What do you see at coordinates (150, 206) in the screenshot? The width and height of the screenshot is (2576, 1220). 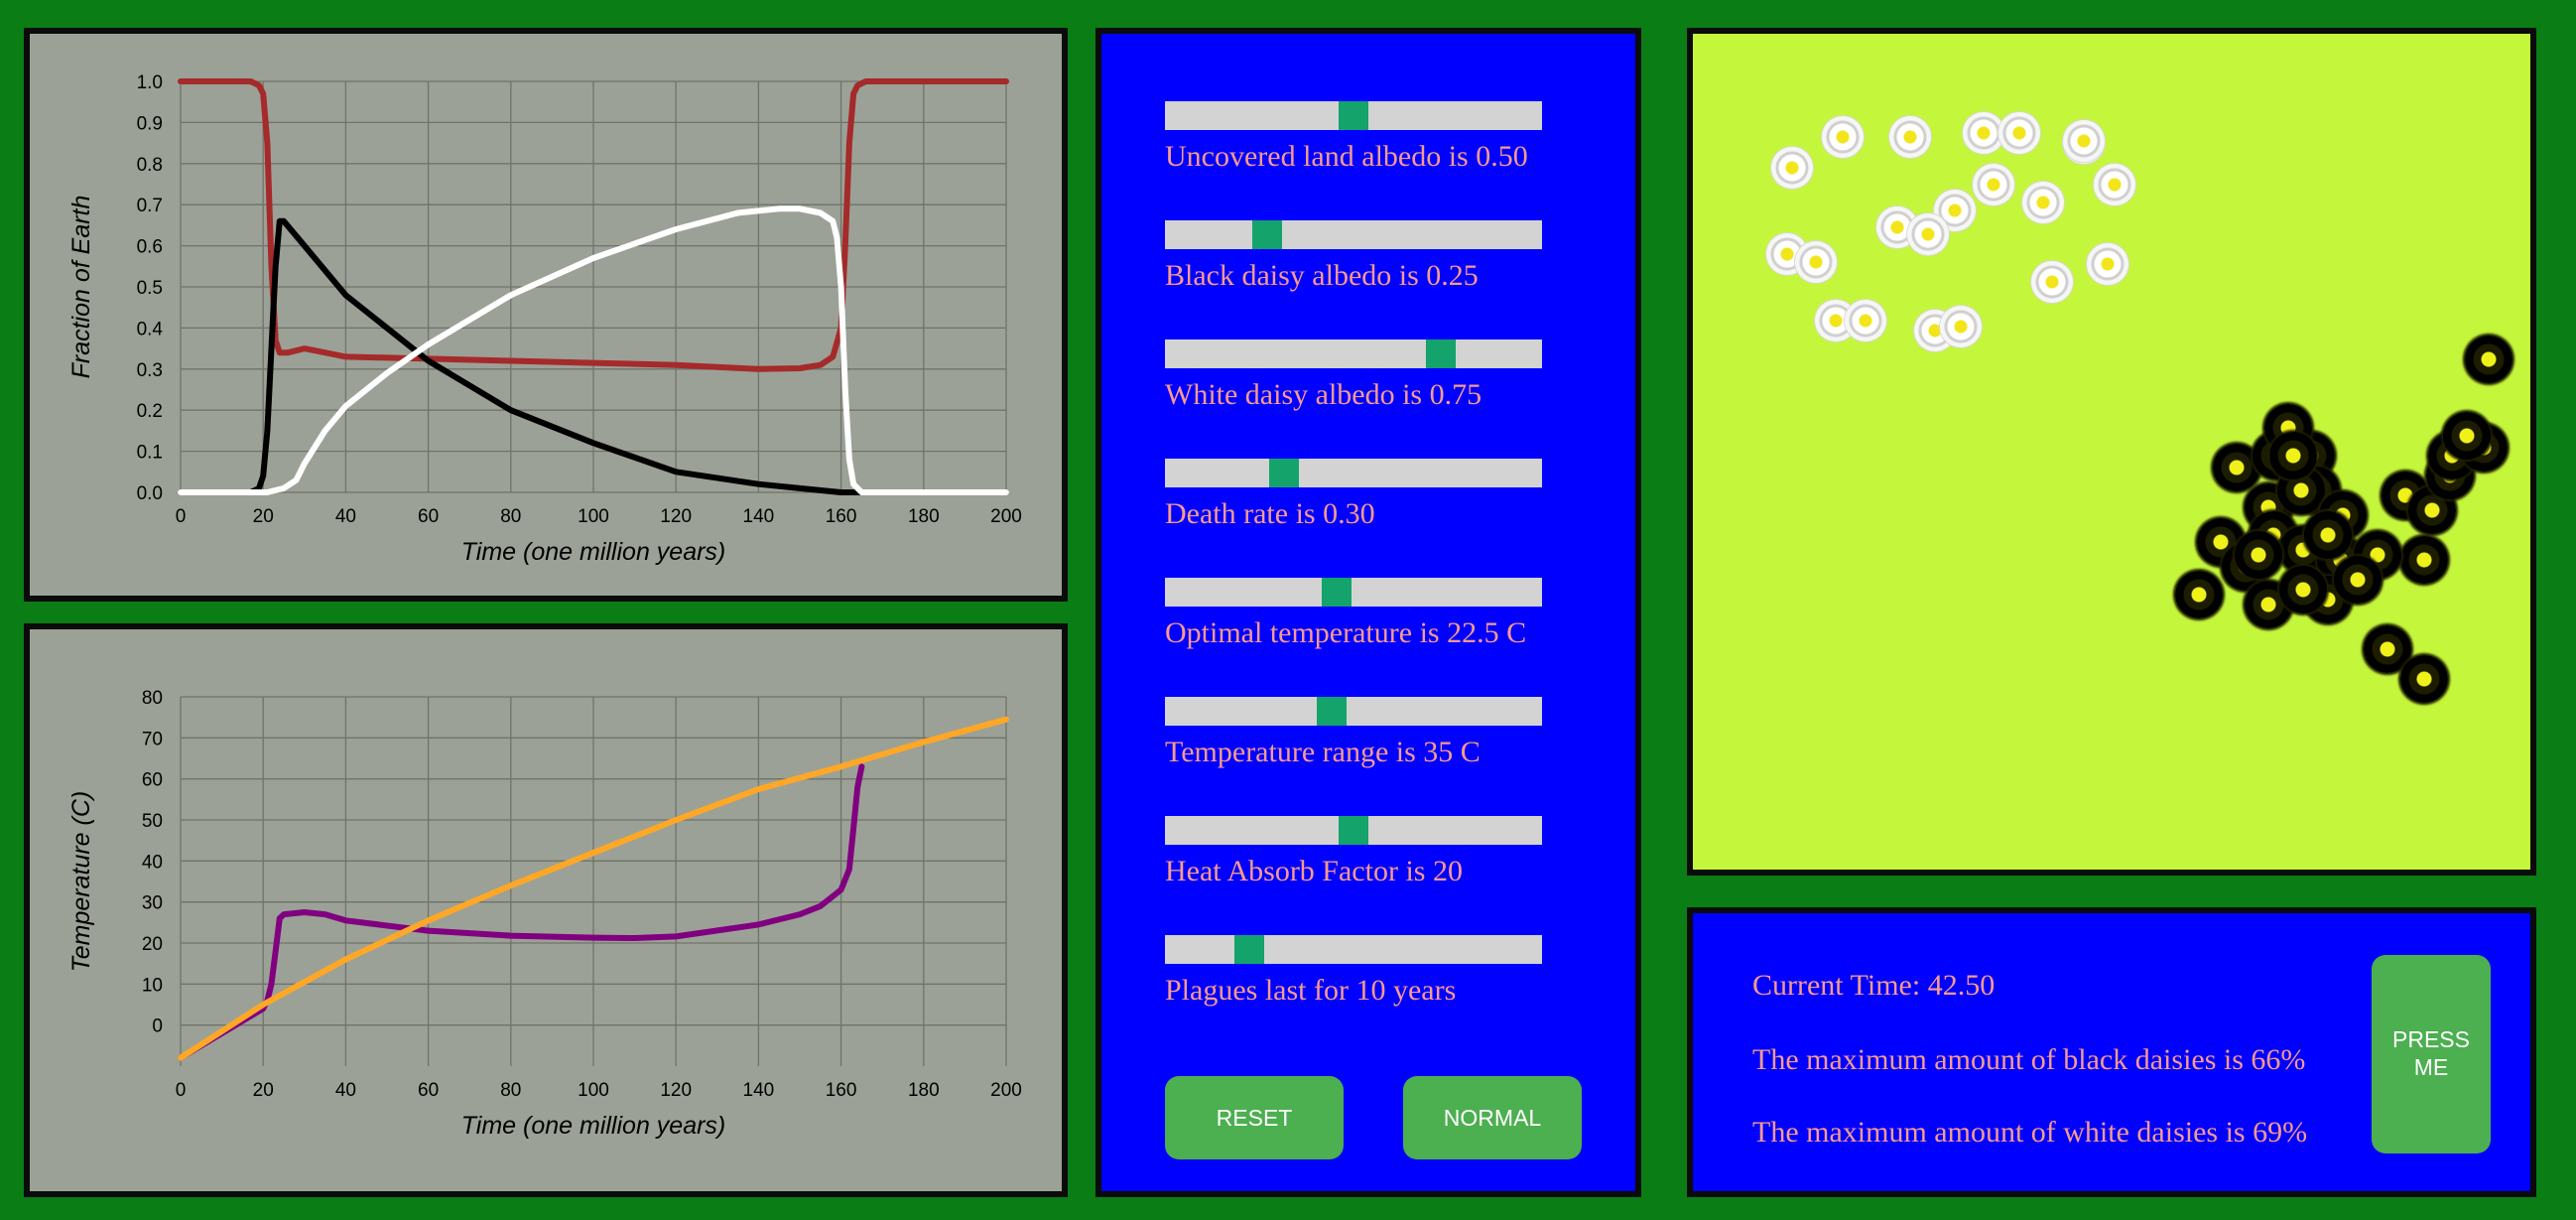 I see `y-tick-label: 0.7` at bounding box center [150, 206].